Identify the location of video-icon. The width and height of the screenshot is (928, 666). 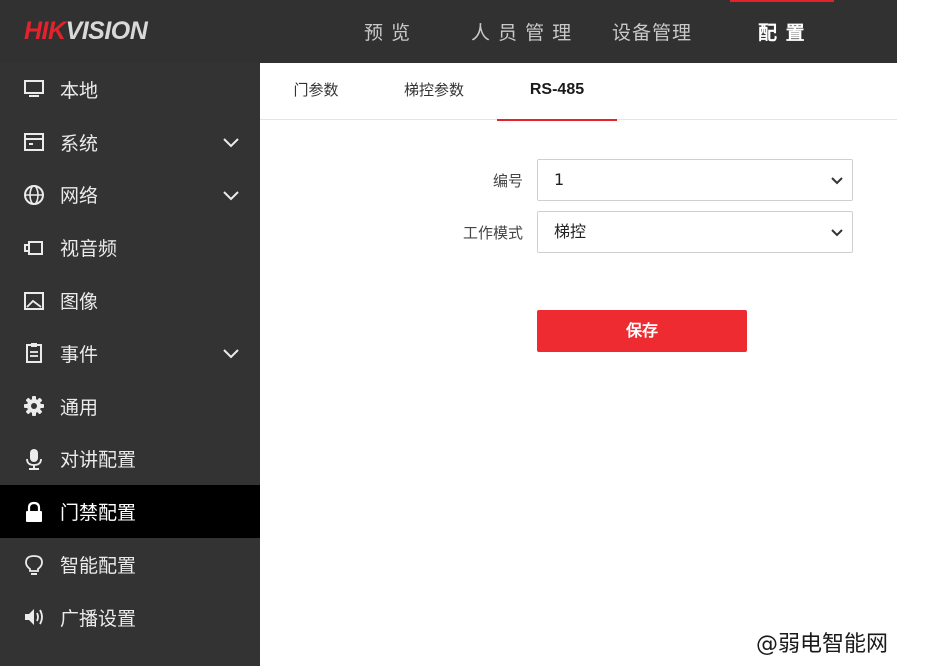
(34, 248).